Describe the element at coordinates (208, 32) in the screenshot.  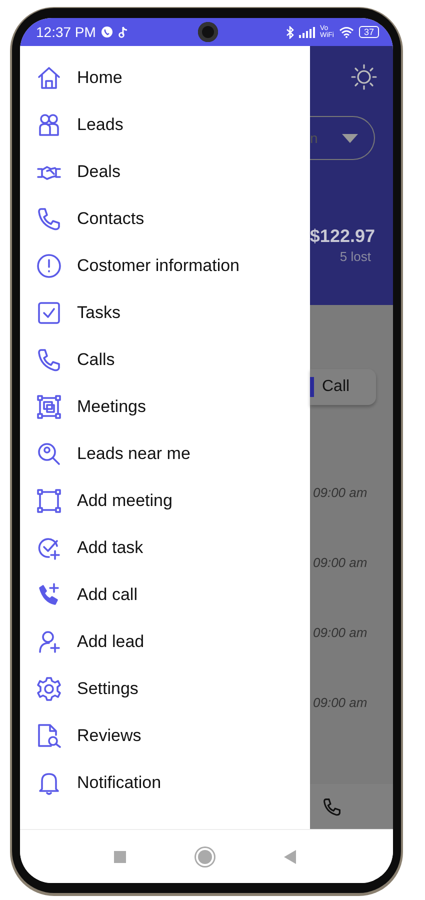
I see `camera-icon` at that location.